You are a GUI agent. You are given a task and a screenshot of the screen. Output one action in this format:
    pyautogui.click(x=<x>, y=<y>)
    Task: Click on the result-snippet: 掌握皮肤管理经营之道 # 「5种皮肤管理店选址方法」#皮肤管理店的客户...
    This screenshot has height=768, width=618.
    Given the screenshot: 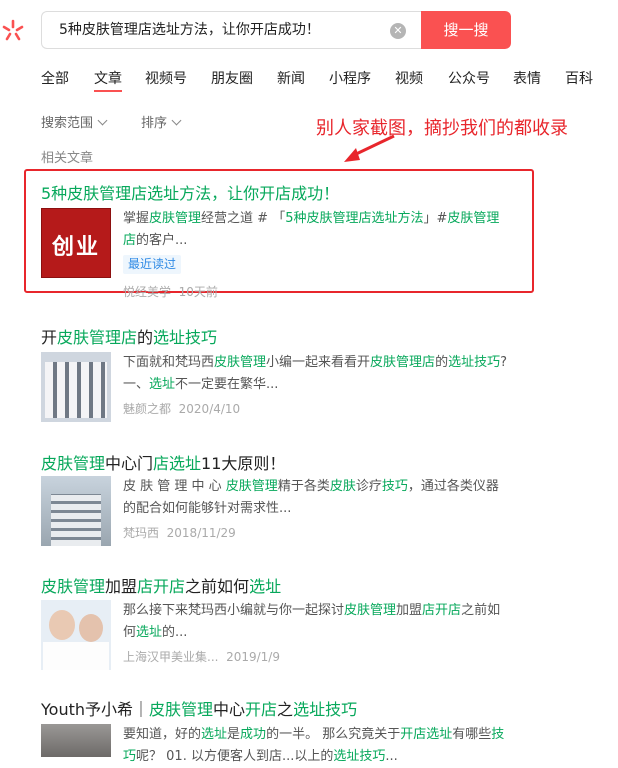 What is the action you would take?
    pyautogui.click(x=311, y=229)
    